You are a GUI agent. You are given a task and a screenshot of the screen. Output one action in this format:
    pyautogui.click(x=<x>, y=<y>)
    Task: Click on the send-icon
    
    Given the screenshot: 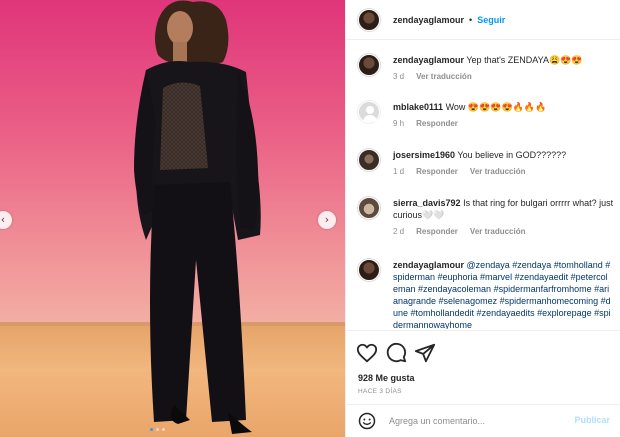 What is the action you would take?
    pyautogui.click(x=425, y=353)
    